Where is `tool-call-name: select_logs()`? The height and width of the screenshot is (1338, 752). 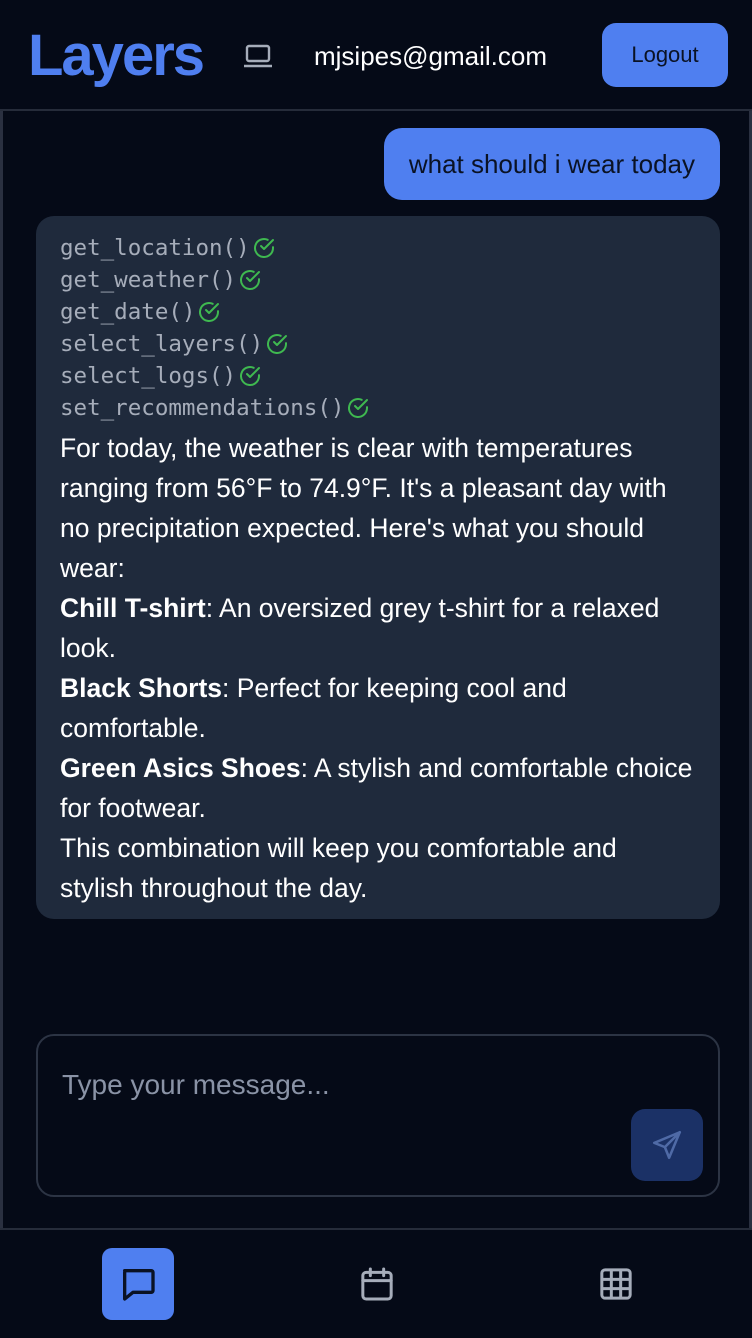
tool-call-name: select_logs() is located at coordinates (148, 376).